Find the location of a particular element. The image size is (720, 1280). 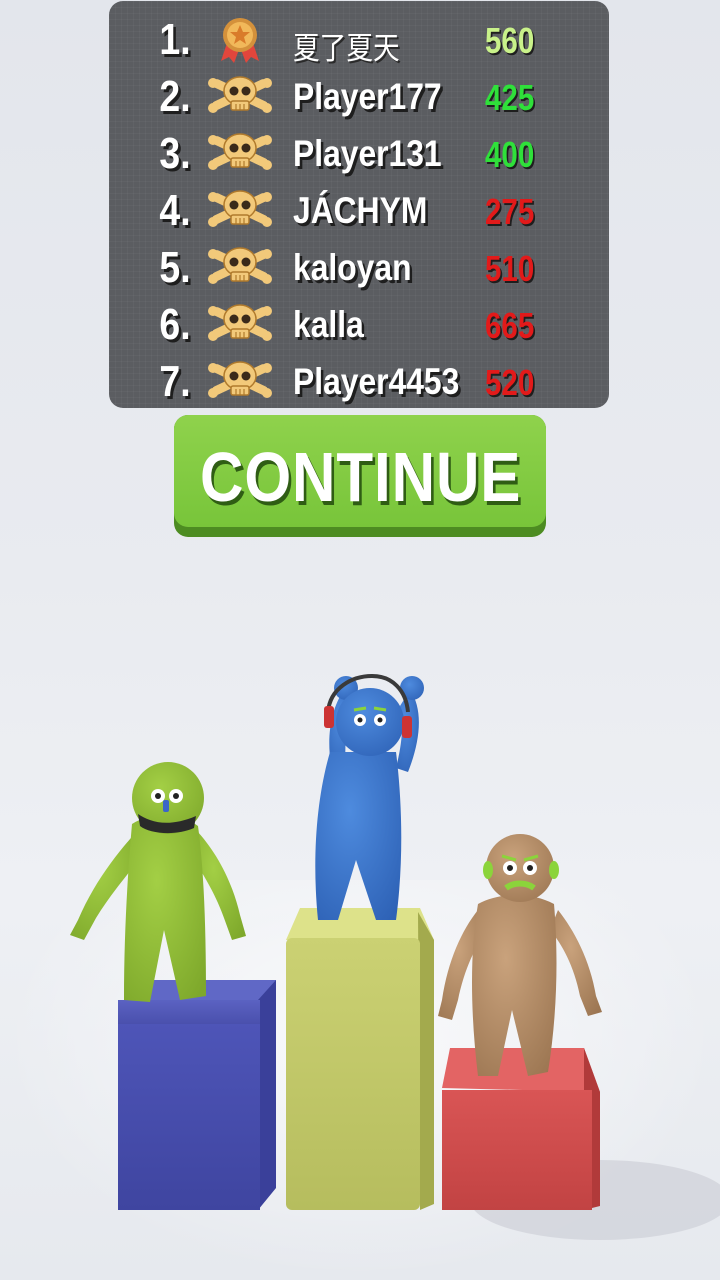

player-name: JÁCHYM is located at coordinates (360, 210).